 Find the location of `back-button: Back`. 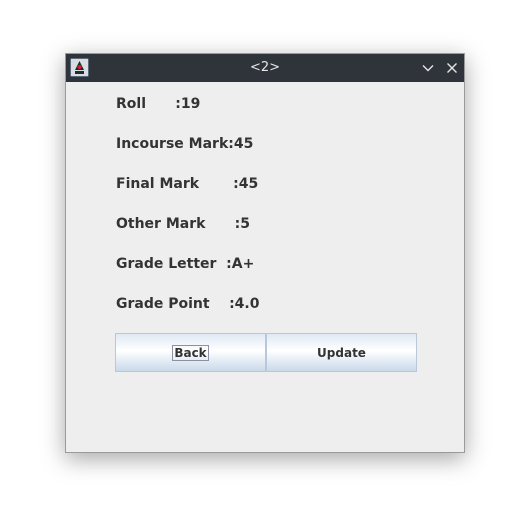

back-button: Back is located at coordinates (190, 352).